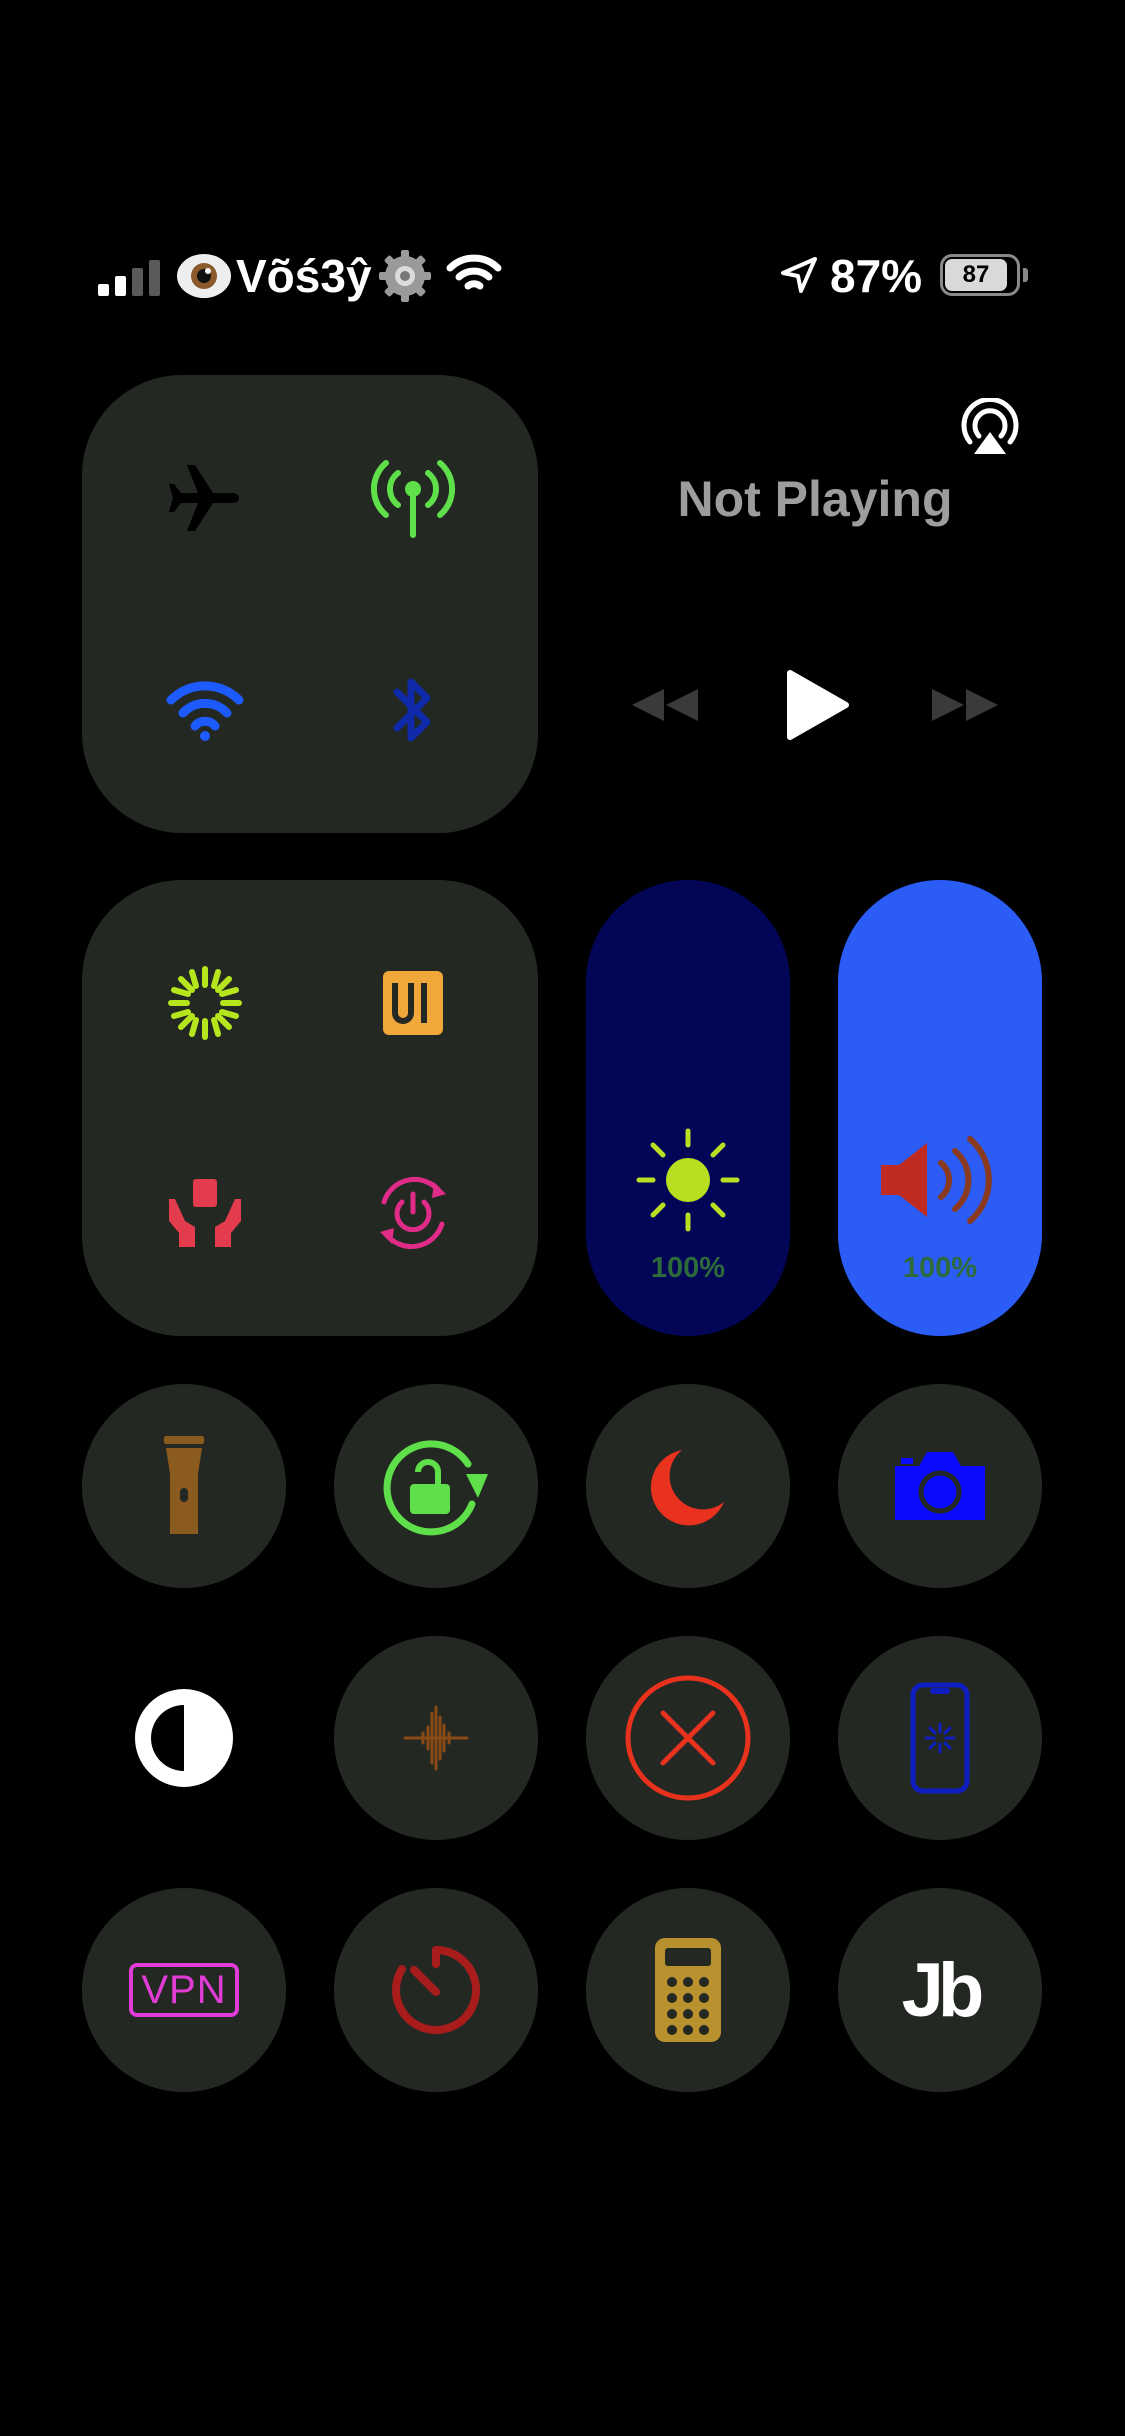  What do you see at coordinates (474, 274) in the screenshot?
I see `wifi-status-icon` at bounding box center [474, 274].